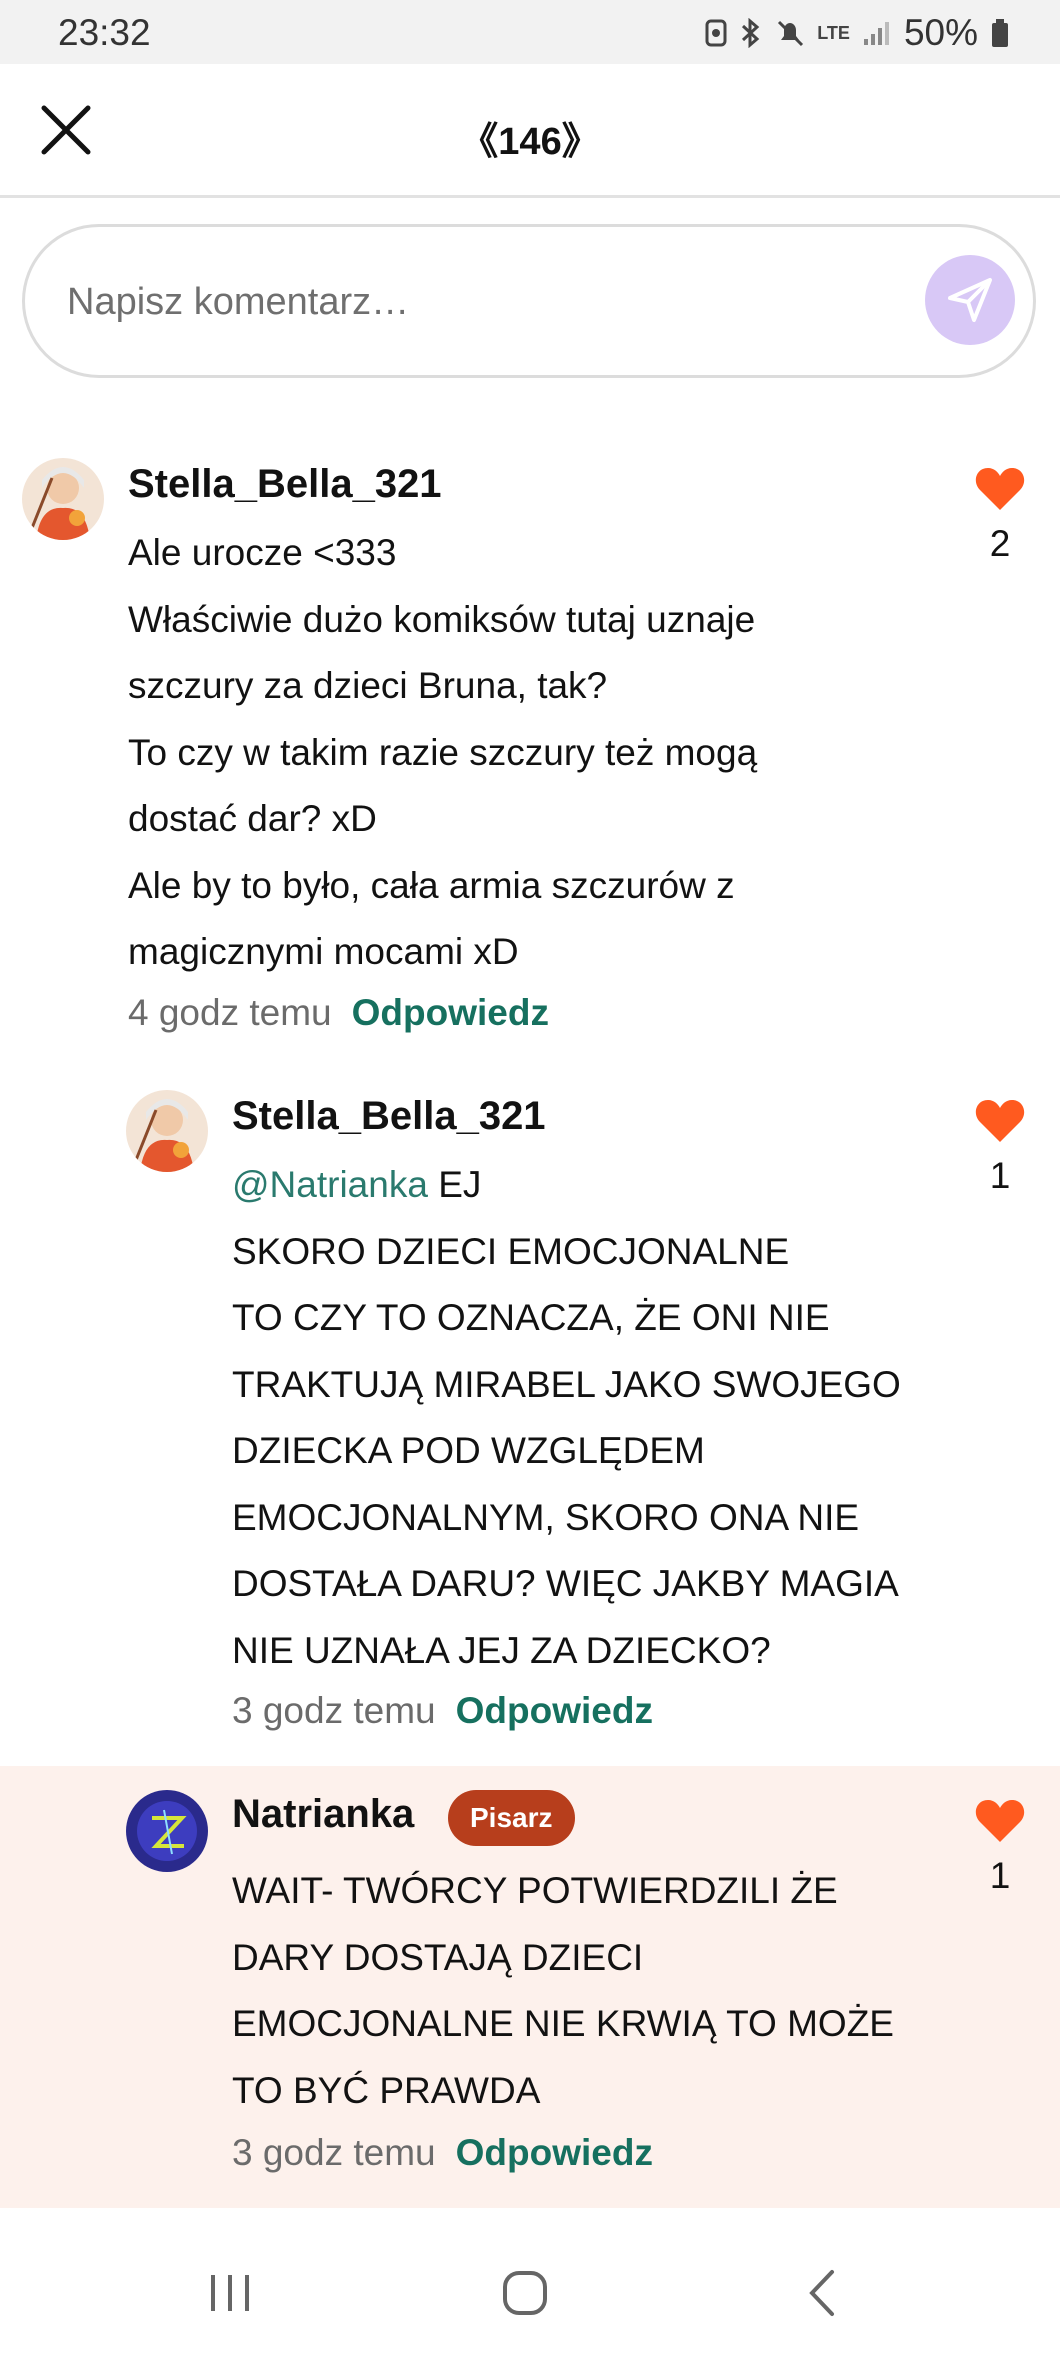 The height and width of the screenshot is (2363, 1060). What do you see at coordinates (323, 951) in the screenshot?
I see `comment-line: magicznymi mocami xD` at bounding box center [323, 951].